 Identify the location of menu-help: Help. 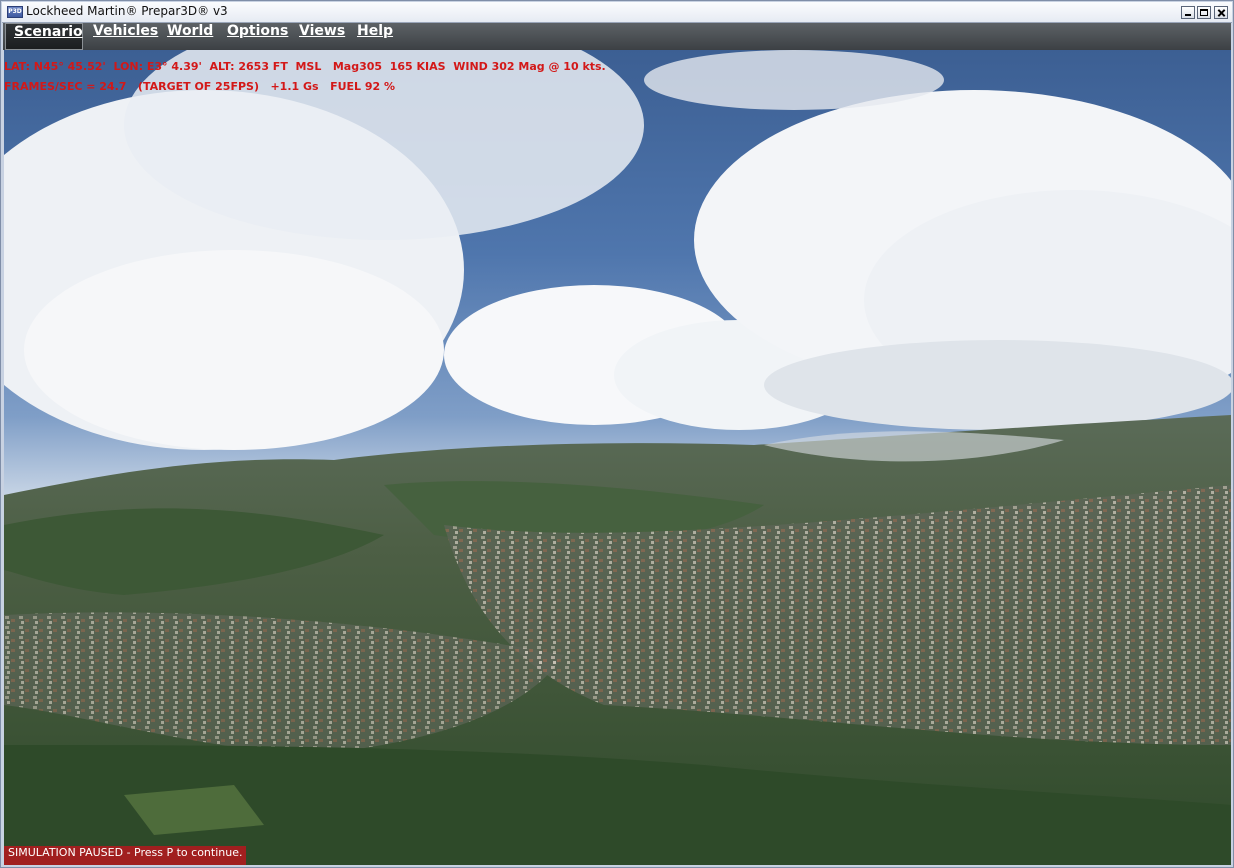
(375, 36).